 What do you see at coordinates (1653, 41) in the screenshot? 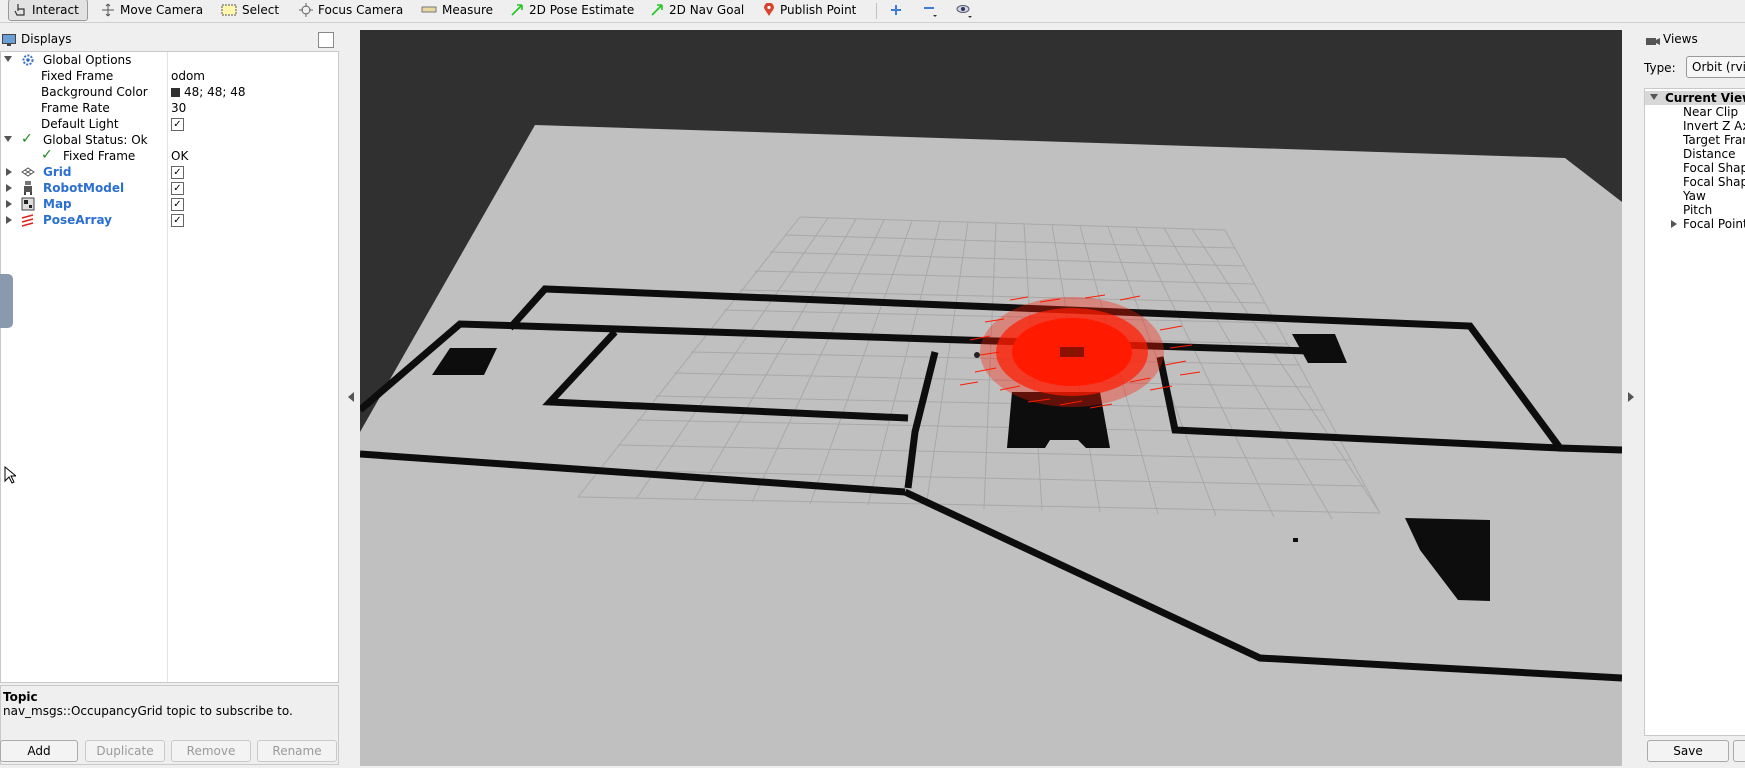
I see `camera-icon` at bounding box center [1653, 41].